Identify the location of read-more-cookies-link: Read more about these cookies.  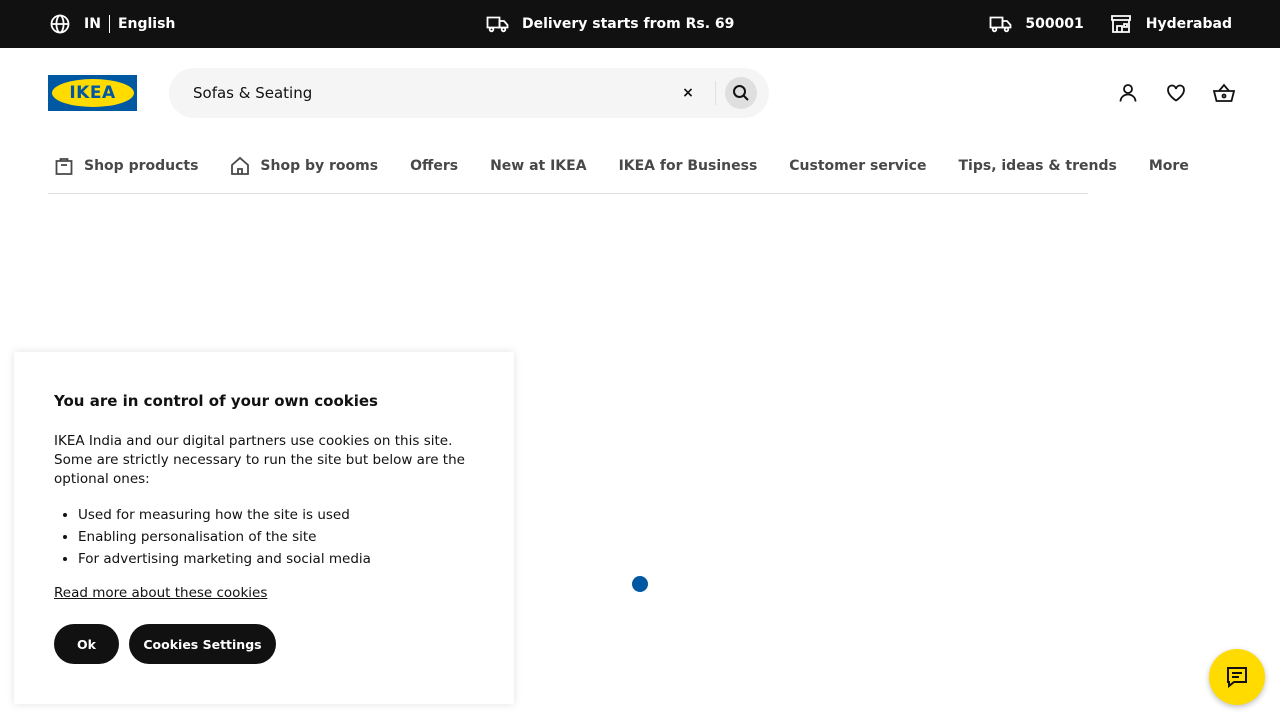
(160, 593).